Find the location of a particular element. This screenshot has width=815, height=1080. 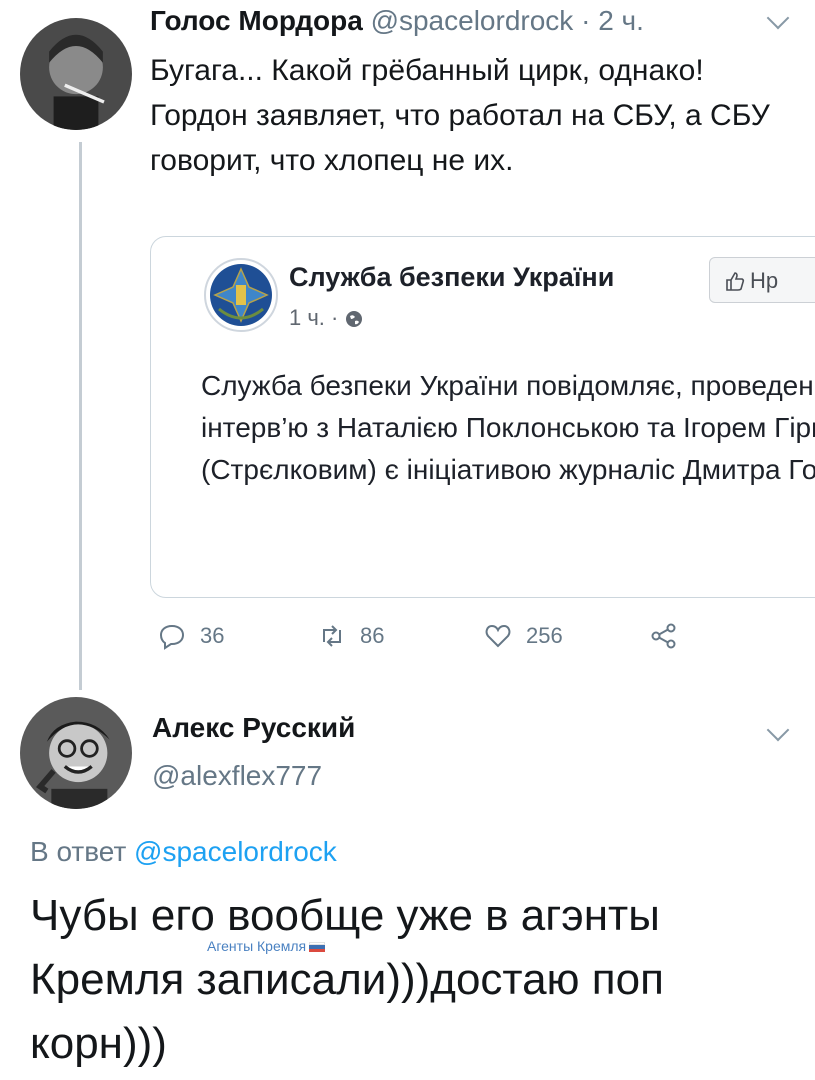

tweet-timestamp: 2 ч. is located at coordinates (621, 20).